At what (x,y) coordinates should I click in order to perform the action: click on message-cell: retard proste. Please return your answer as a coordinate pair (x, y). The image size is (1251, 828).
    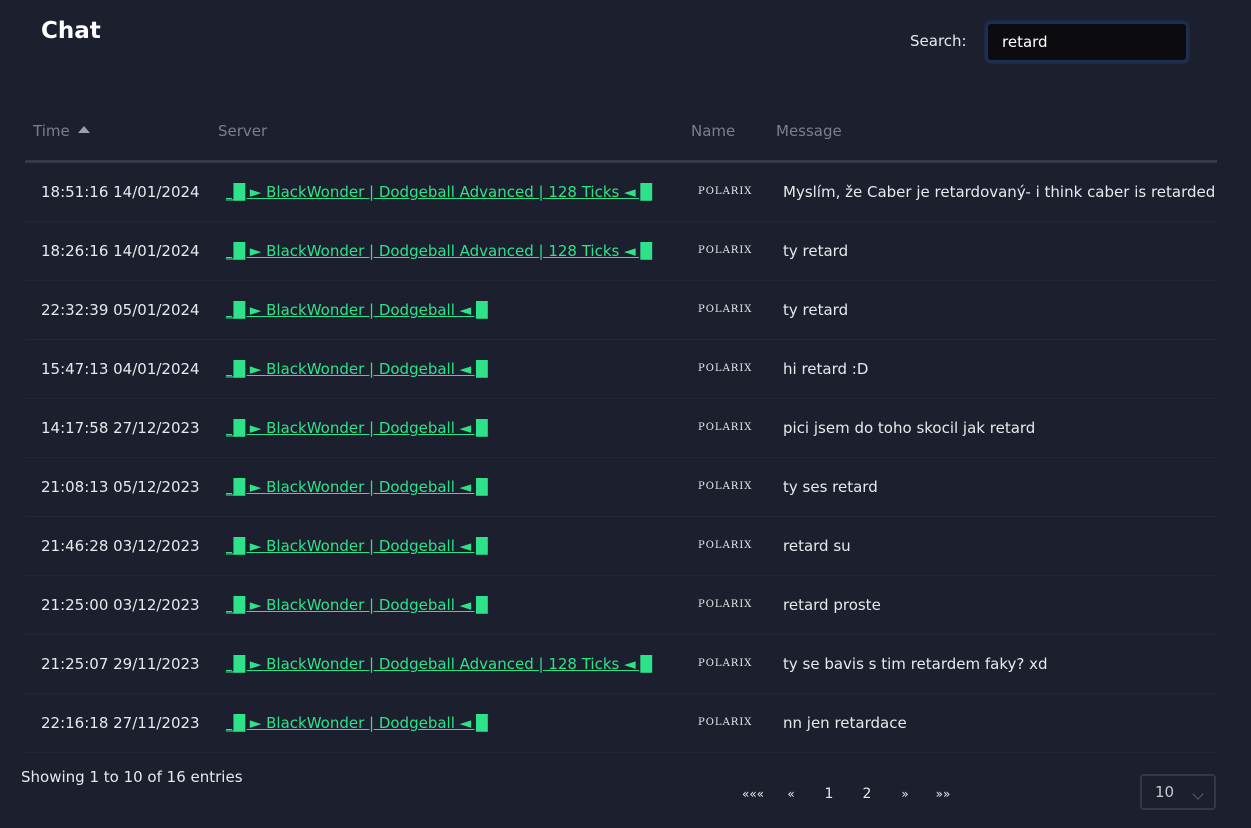
    Looking at the image, I should click on (832, 605).